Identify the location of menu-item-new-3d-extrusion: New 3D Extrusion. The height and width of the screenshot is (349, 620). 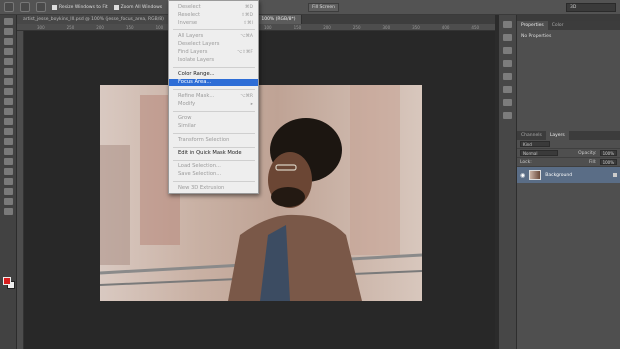
(213, 188).